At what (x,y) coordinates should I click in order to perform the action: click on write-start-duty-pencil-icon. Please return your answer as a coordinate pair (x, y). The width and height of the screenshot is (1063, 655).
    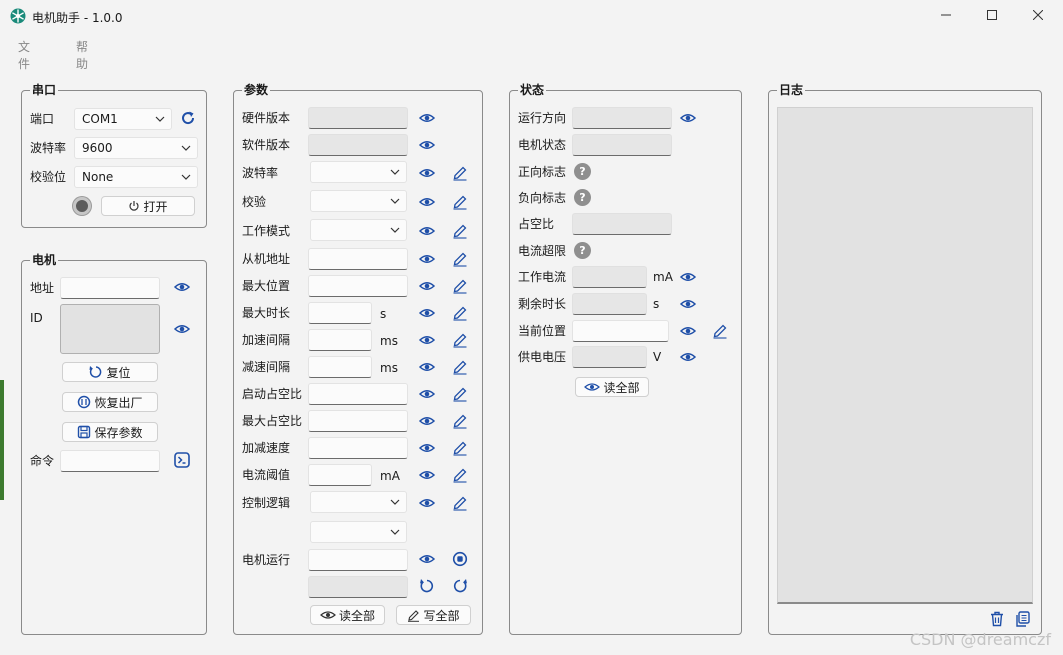
    Looking at the image, I should click on (460, 394).